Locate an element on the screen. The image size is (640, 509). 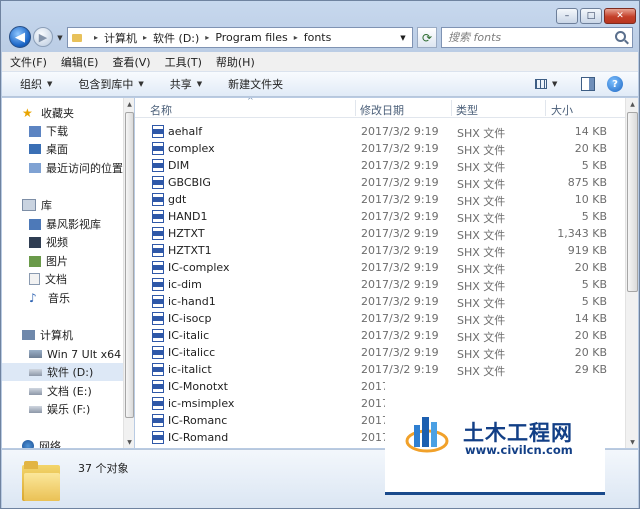
close-button: ✕ is located at coordinates (620, 16).